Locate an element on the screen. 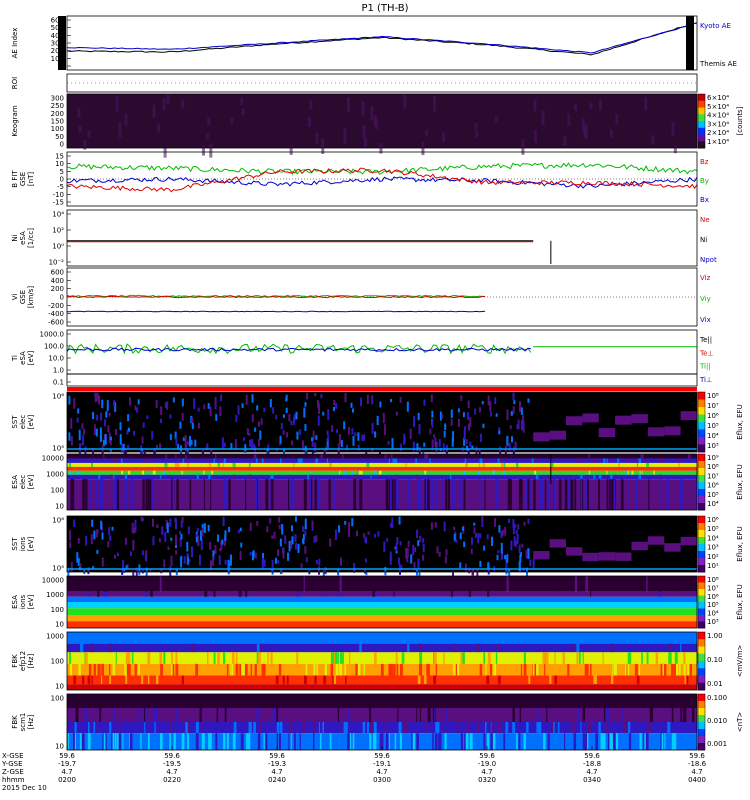  legend-entry: Vix is located at coordinates (705, 320).